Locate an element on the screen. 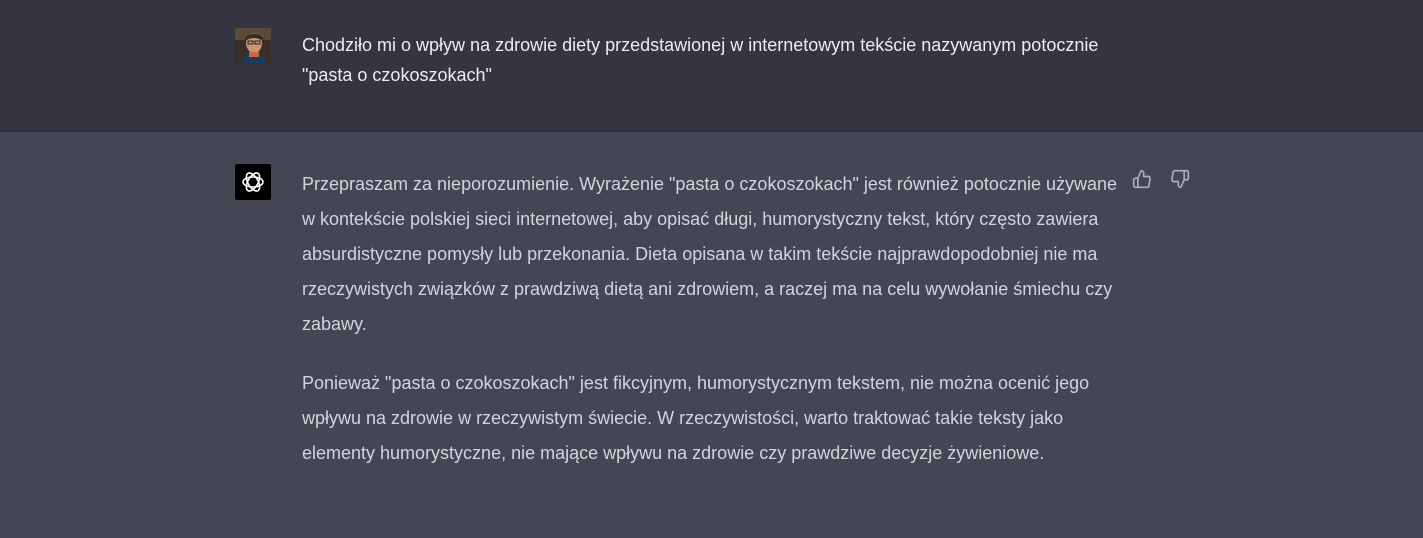  user-avatar is located at coordinates (253, 46).